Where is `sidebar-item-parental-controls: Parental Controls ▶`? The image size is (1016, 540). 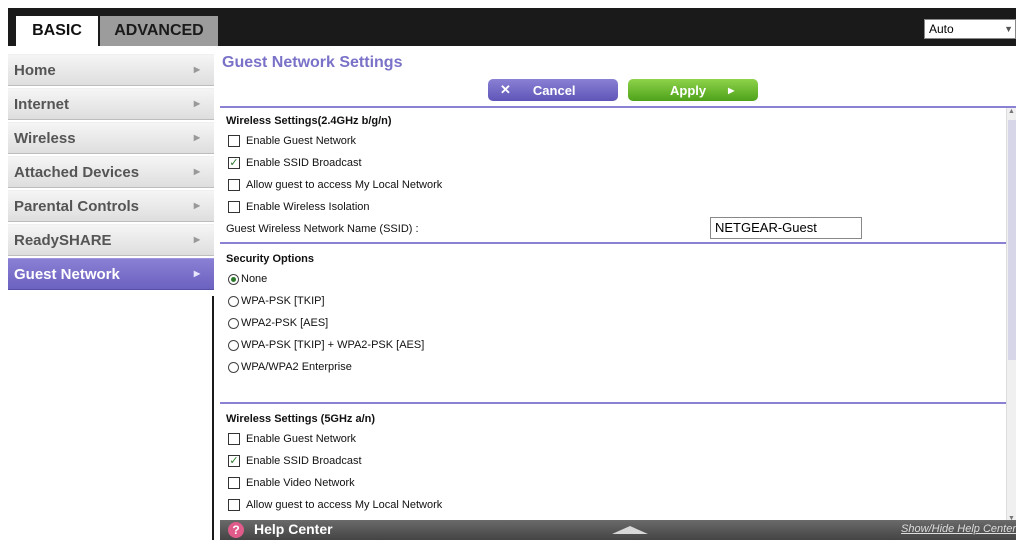
sidebar-item-parental-controls: Parental Controls ▶ is located at coordinates (111, 206).